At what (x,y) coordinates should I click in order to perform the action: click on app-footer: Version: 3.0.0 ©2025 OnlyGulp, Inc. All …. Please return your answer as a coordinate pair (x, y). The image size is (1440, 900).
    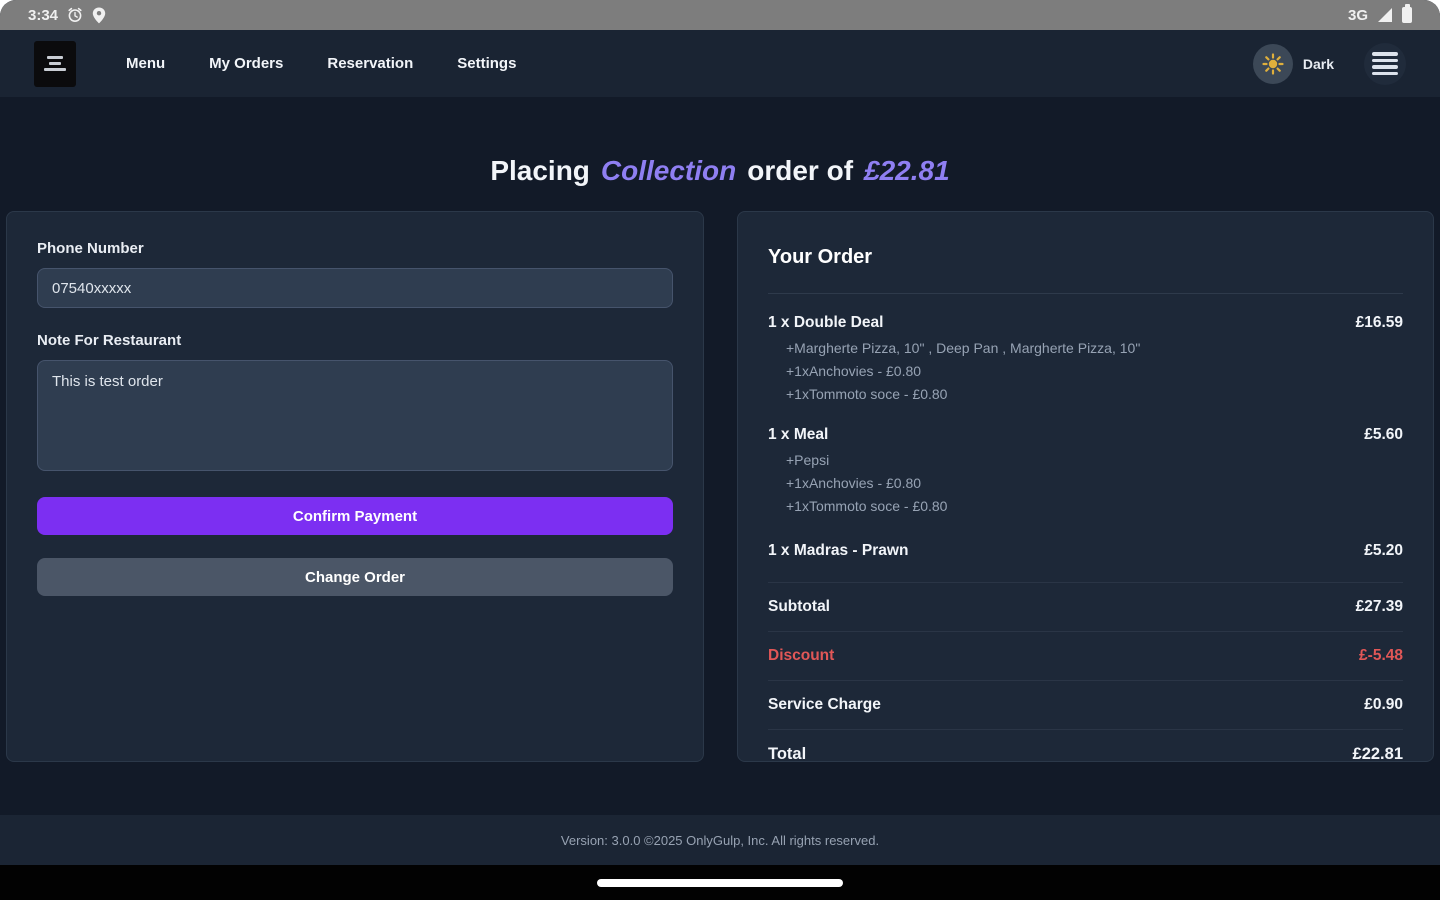
    Looking at the image, I should click on (720, 840).